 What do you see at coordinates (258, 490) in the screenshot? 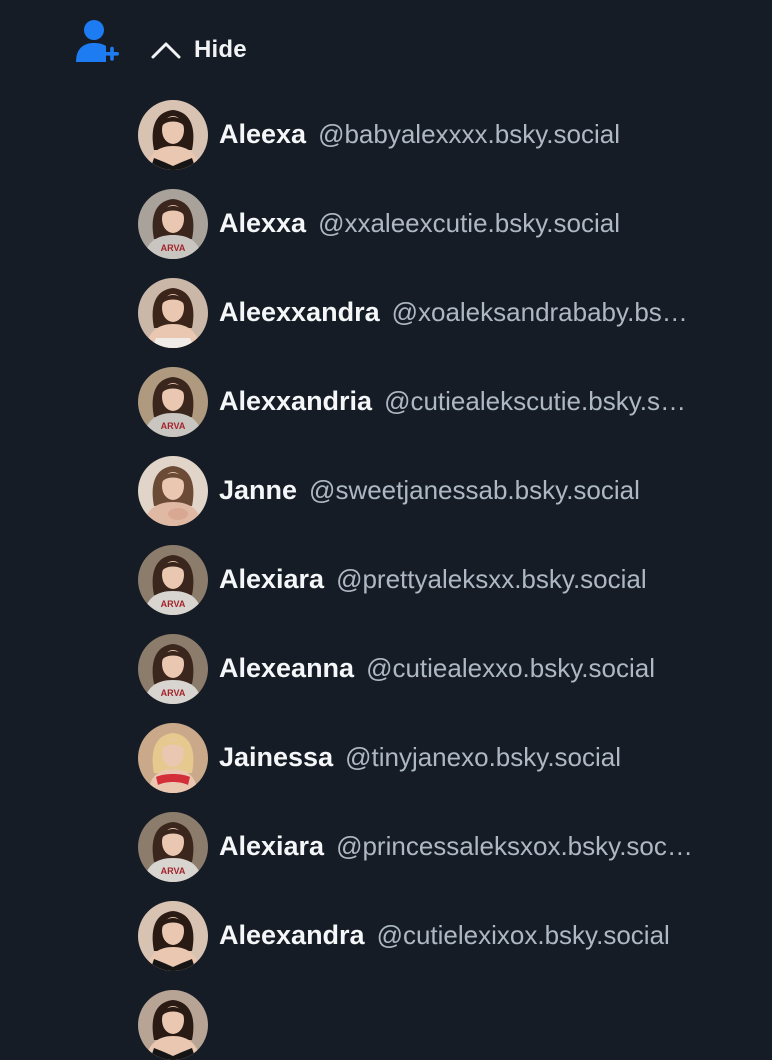
I see `display-name: Janne` at bounding box center [258, 490].